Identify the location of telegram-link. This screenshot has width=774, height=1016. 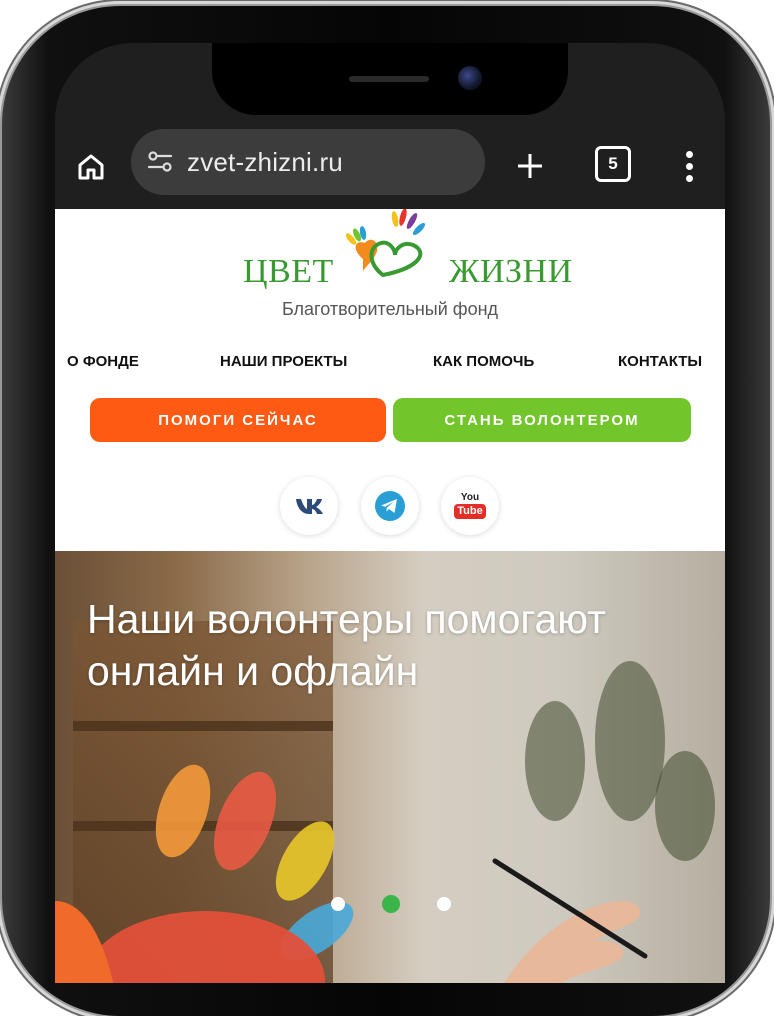
(390, 506).